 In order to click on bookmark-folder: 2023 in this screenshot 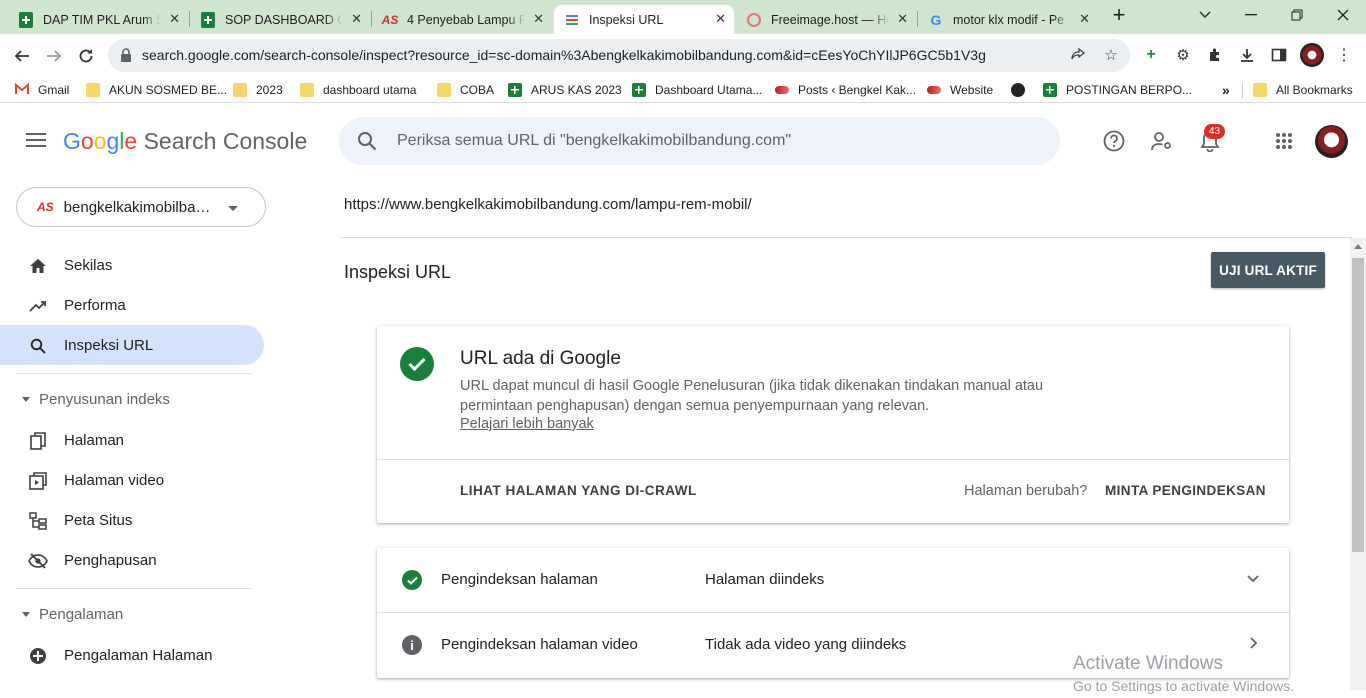, I will do `click(258, 90)`.